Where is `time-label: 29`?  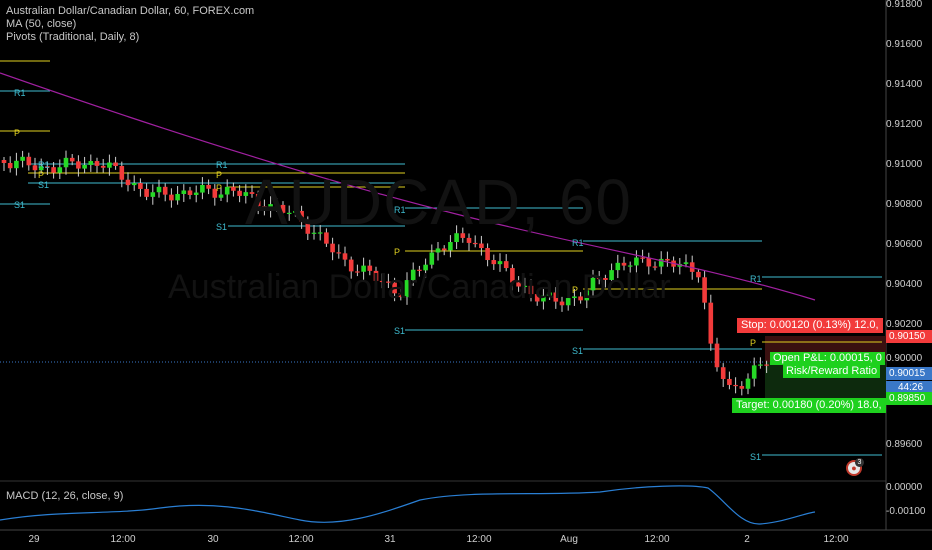 time-label: 29 is located at coordinates (34, 539).